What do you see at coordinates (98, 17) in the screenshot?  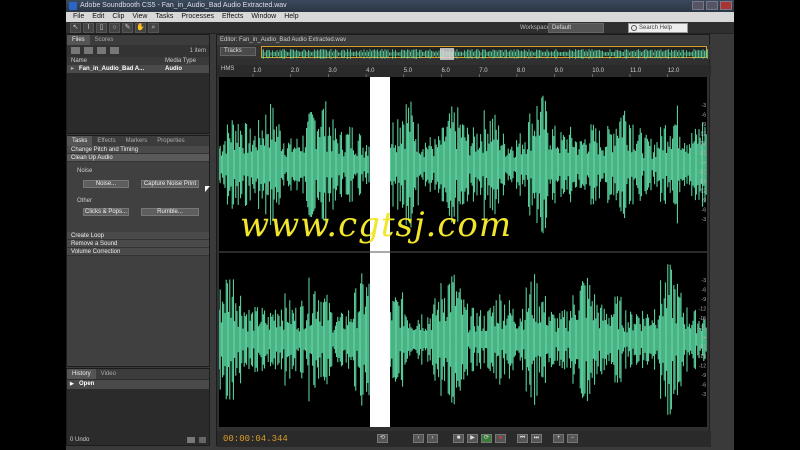 I see `menu-edit: Edit` at bounding box center [98, 17].